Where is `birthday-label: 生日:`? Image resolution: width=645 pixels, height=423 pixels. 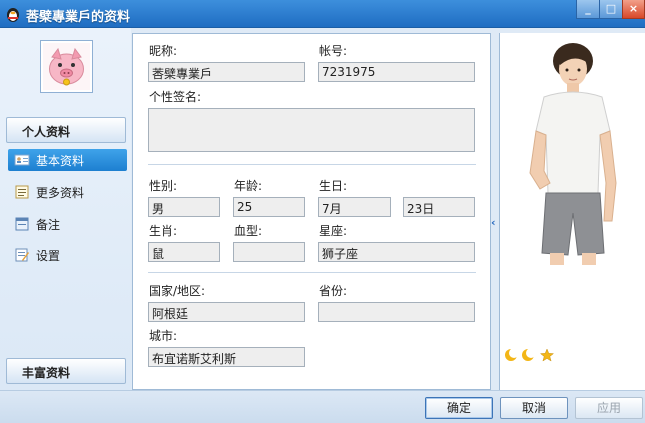
birthday-label: 生日: is located at coordinates (333, 186).